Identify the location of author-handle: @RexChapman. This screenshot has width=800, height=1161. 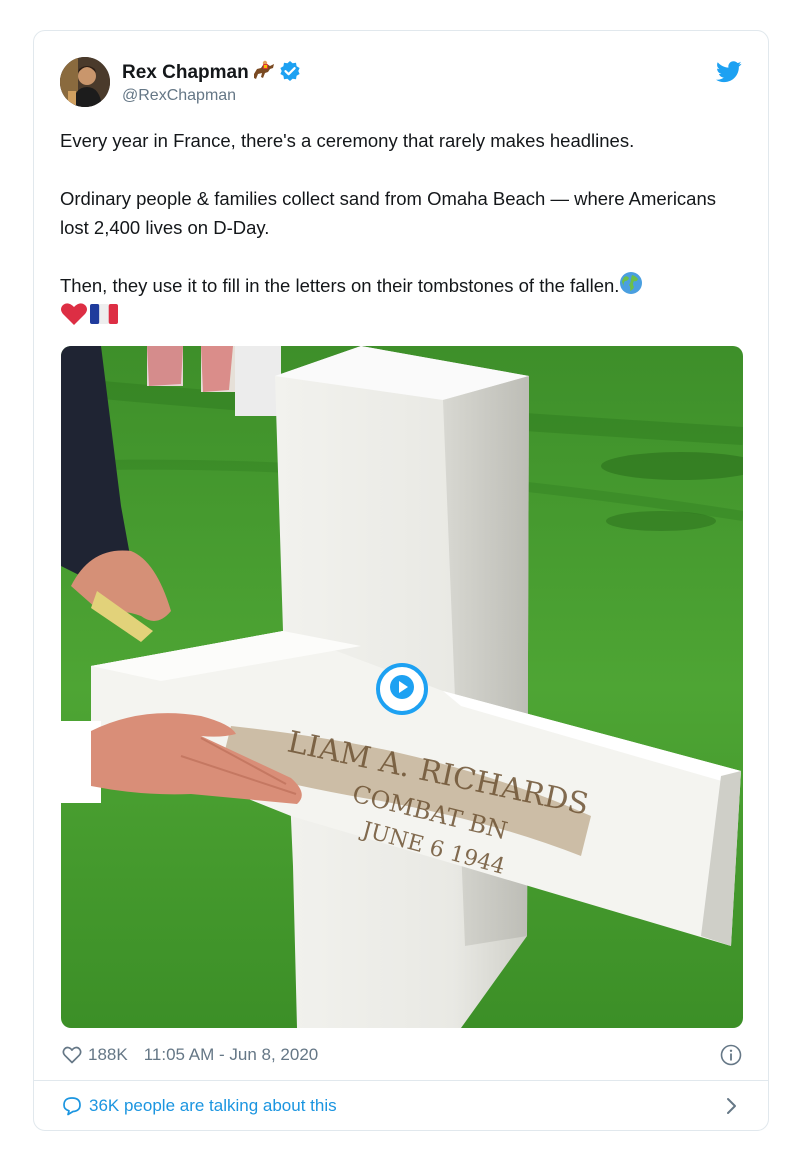
(211, 96).